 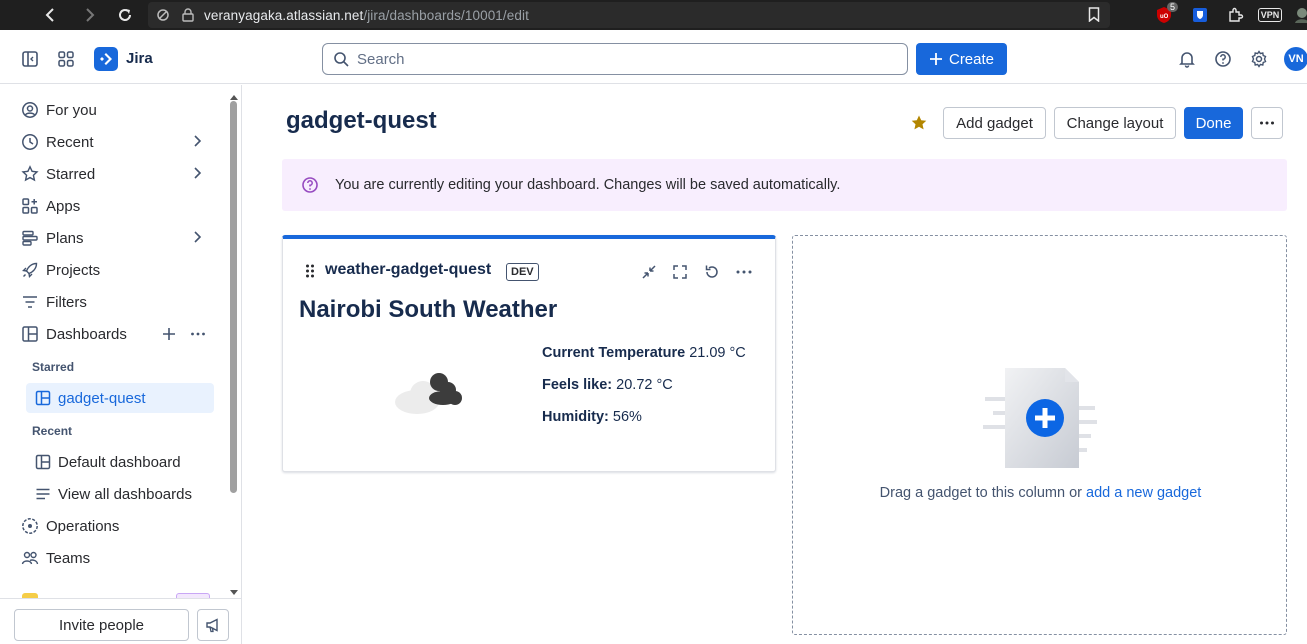 What do you see at coordinates (234, 593) in the screenshot?
I see `scroll-down-icon` at bounding box center [234, 593].